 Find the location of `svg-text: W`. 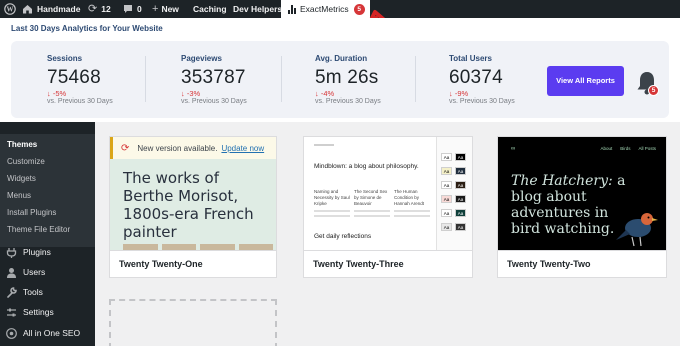

svg-text: W is located at coordinates (10, 10).